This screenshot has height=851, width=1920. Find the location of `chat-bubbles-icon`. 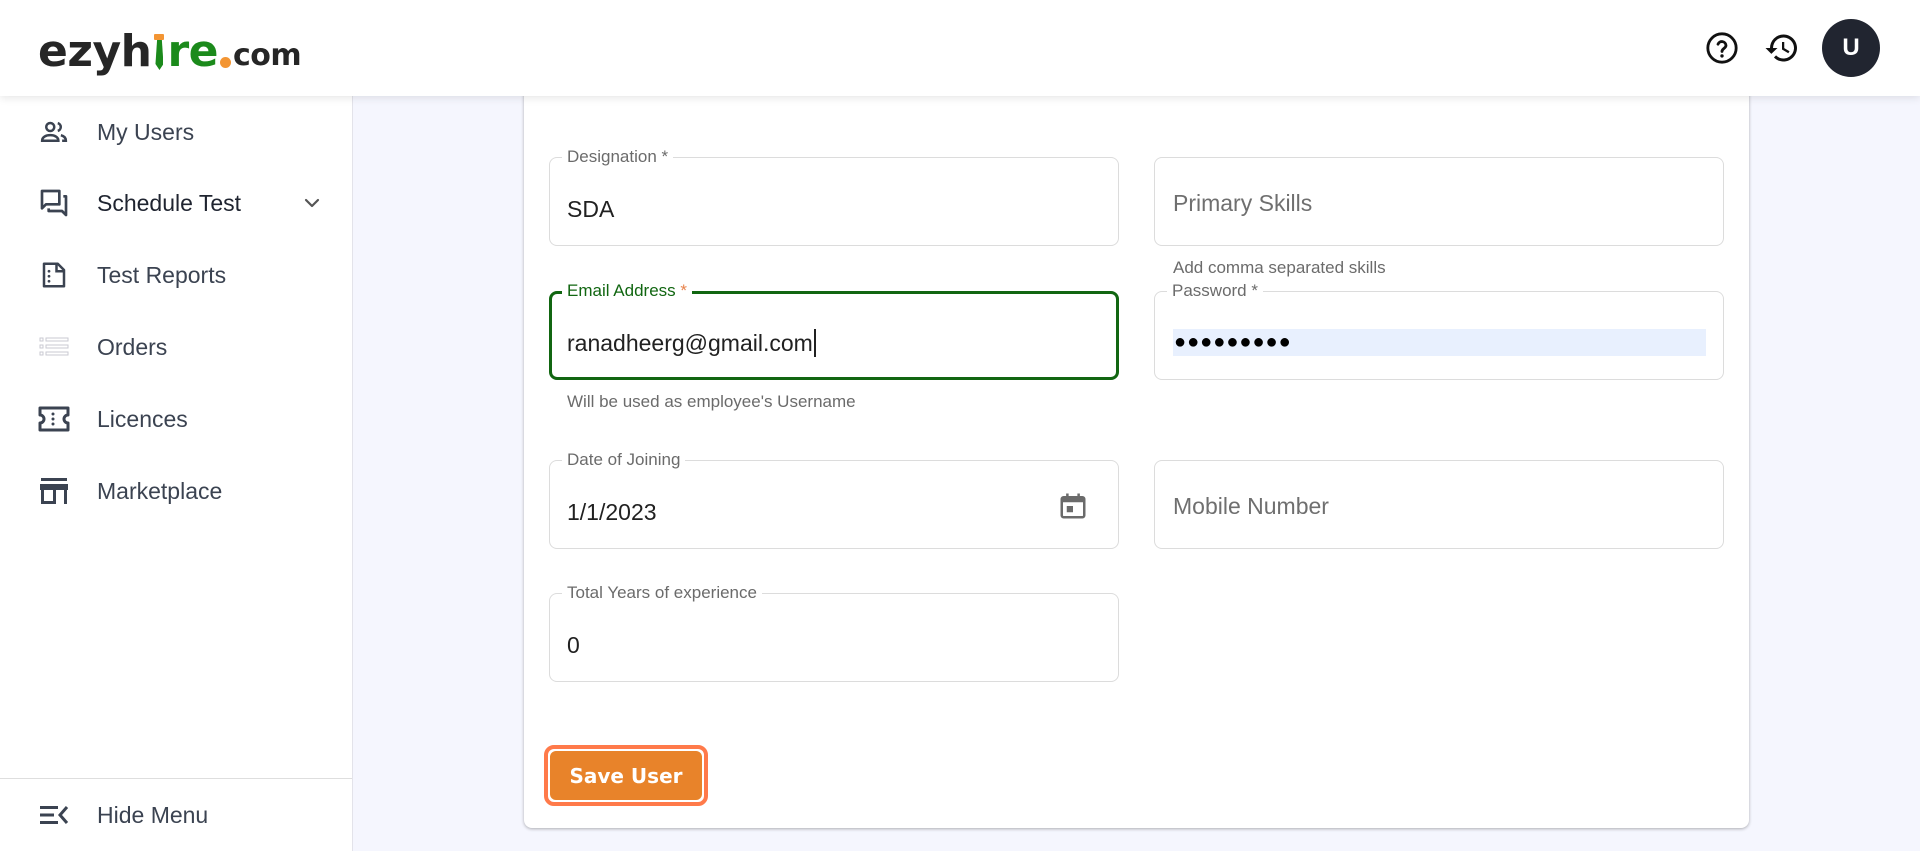

chat-bubbles-icon is located at coordinates (54, 203).